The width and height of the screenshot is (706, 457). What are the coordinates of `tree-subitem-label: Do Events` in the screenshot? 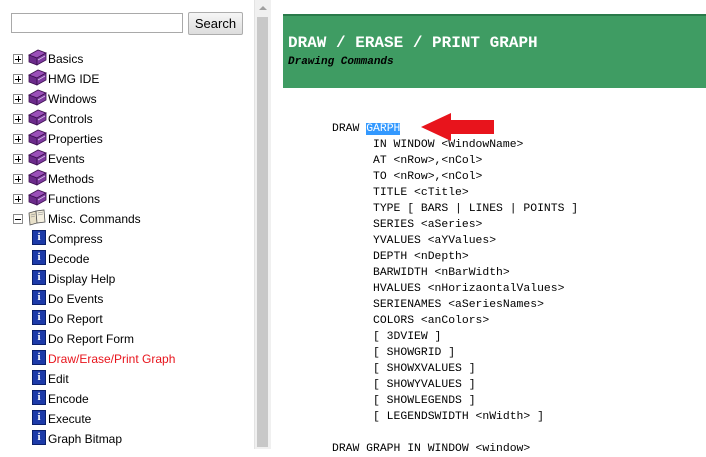 It's located at (76, 299).